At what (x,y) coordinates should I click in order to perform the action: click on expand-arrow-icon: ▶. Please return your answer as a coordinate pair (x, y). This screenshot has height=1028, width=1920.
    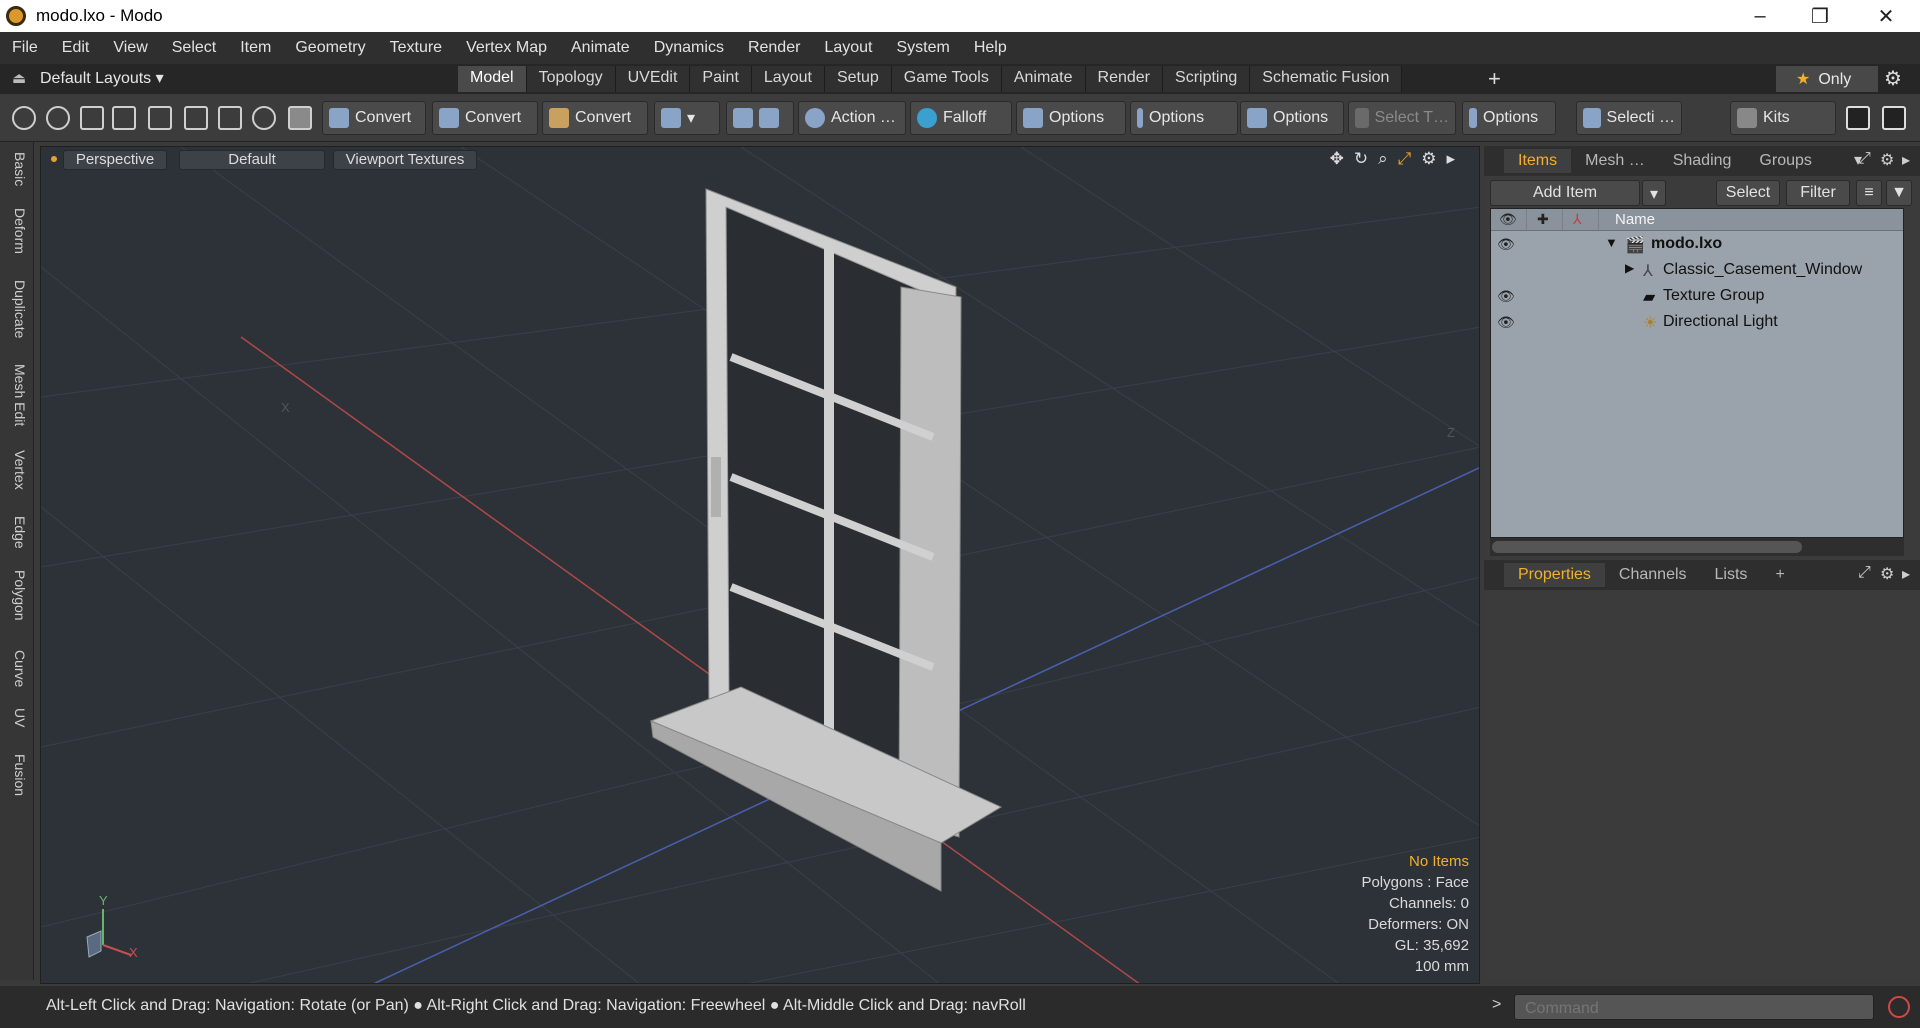
    Looking at the image, I should click on (1629, 268).